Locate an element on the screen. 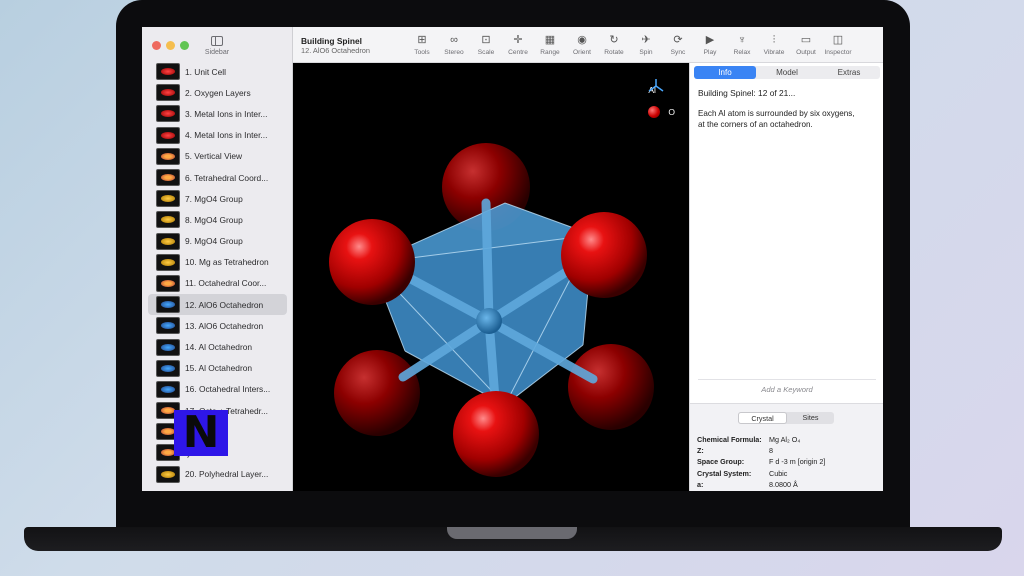  crosshair-icon: ✛ is located at coordinates (518, 40).